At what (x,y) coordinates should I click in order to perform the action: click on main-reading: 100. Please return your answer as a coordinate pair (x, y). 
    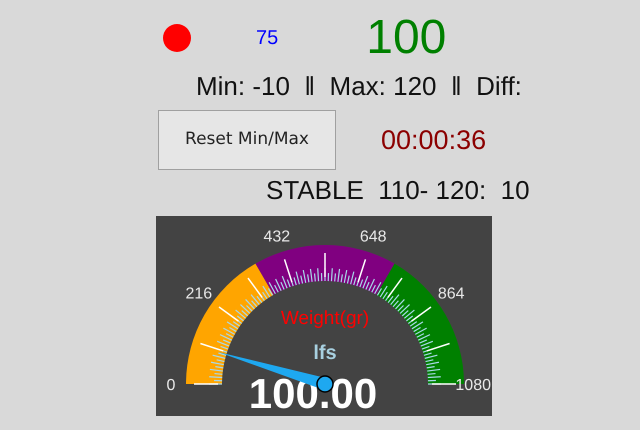
    Looking at the image, I should click on (406, 38).